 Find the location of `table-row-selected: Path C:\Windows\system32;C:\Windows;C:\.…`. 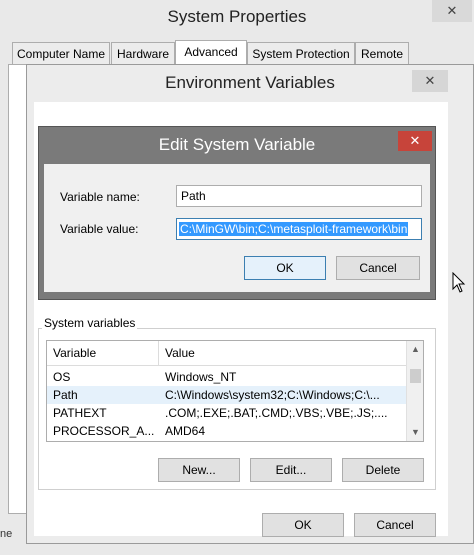

table-row-selected: Path C:\Windows\system32;C:\Windows;C:\.… is located at coordinates (226, 395).